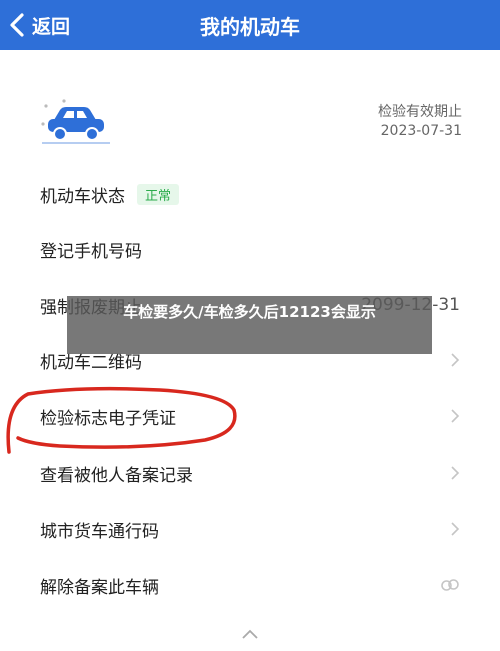 This screenshot has height=651, width=500. What do you see at coordinates (91, 251) in the screenshot?
I see `row-label: 登记手机号码` at bounding box center [91, 251].